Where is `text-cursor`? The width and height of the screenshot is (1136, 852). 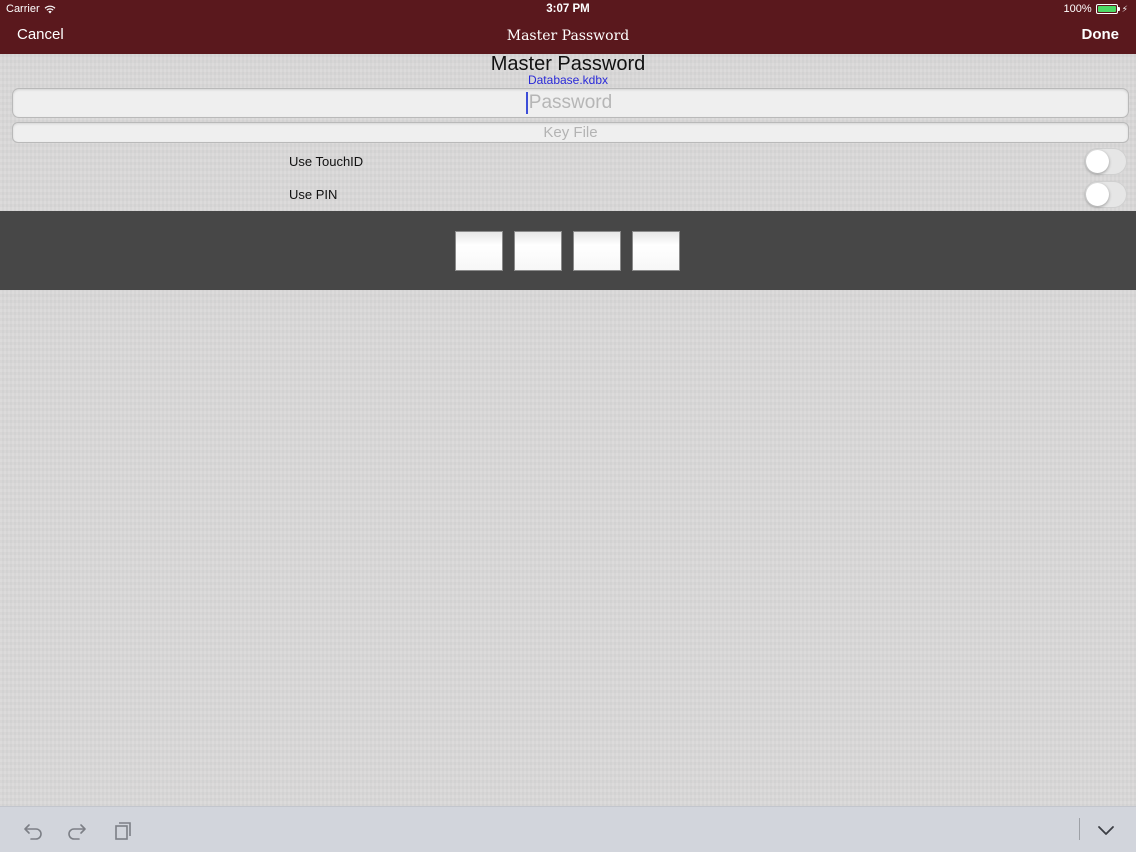 text-cursor is located at coordinates (527, 103).